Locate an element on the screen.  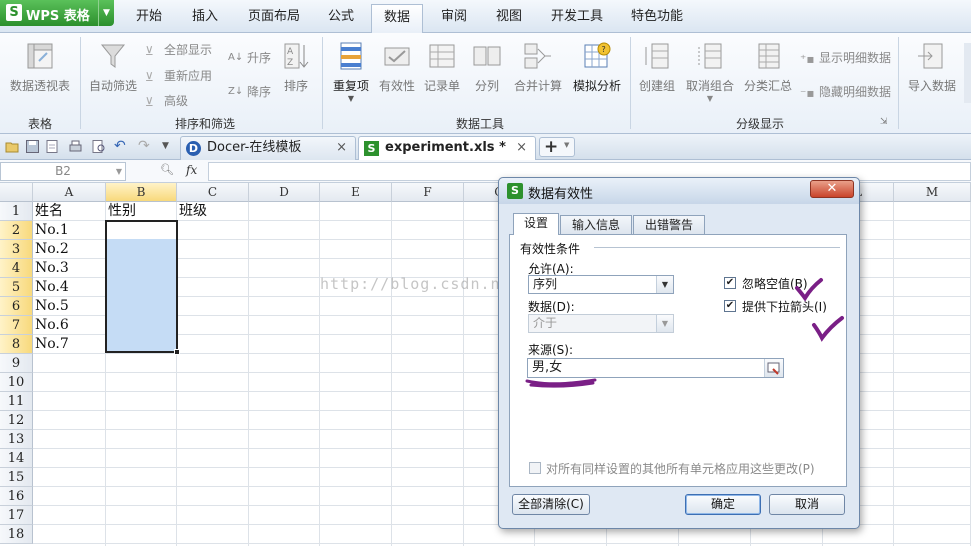
range-select-button is located at coordinates (773, 368).